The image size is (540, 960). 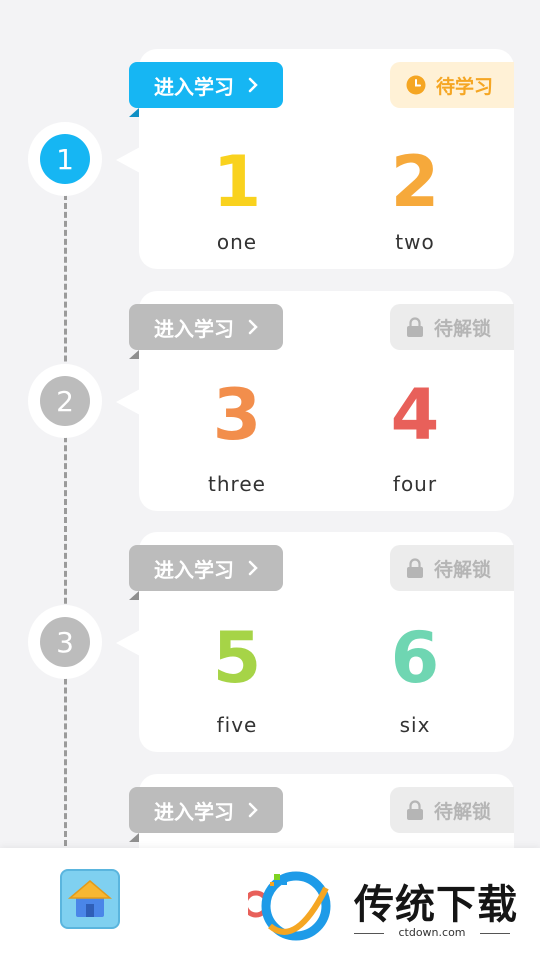 I want to click on step-node-3: 3, so click(x=65, y=642).